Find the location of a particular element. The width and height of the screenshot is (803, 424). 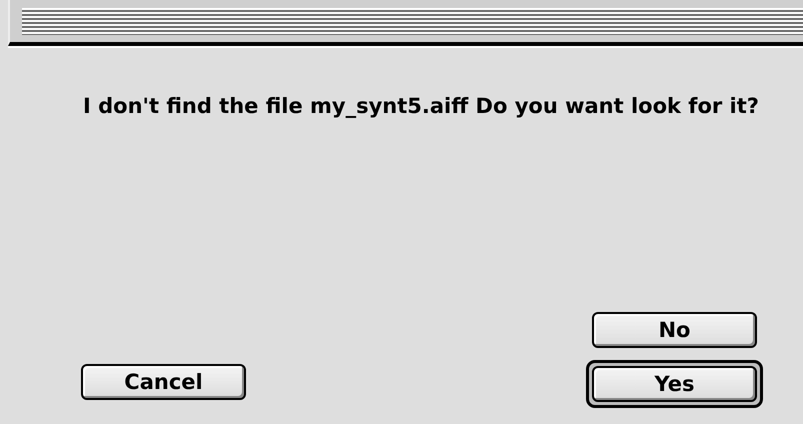

dialog-message: I don't find the file my_synt5.aiff Do you want look for it? is located at coordinates (421, 106).